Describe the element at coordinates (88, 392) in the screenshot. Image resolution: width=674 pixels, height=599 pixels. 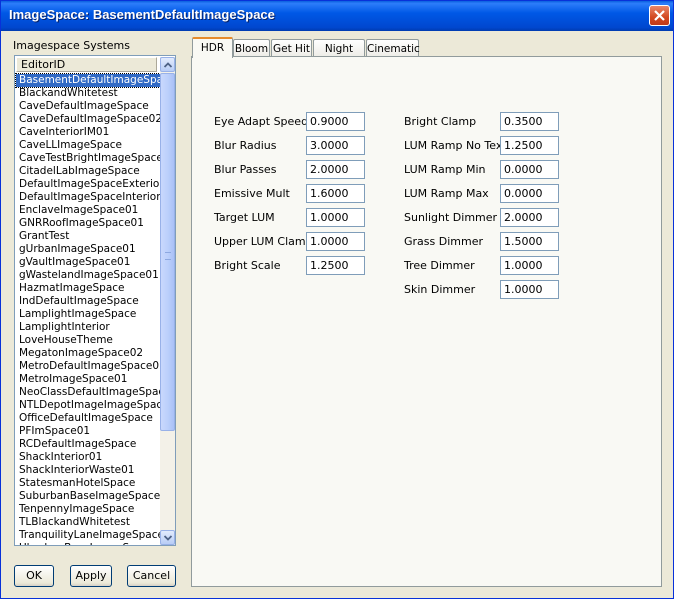
I see `list-item: NeoClassDefaultImageSpace` at that location.